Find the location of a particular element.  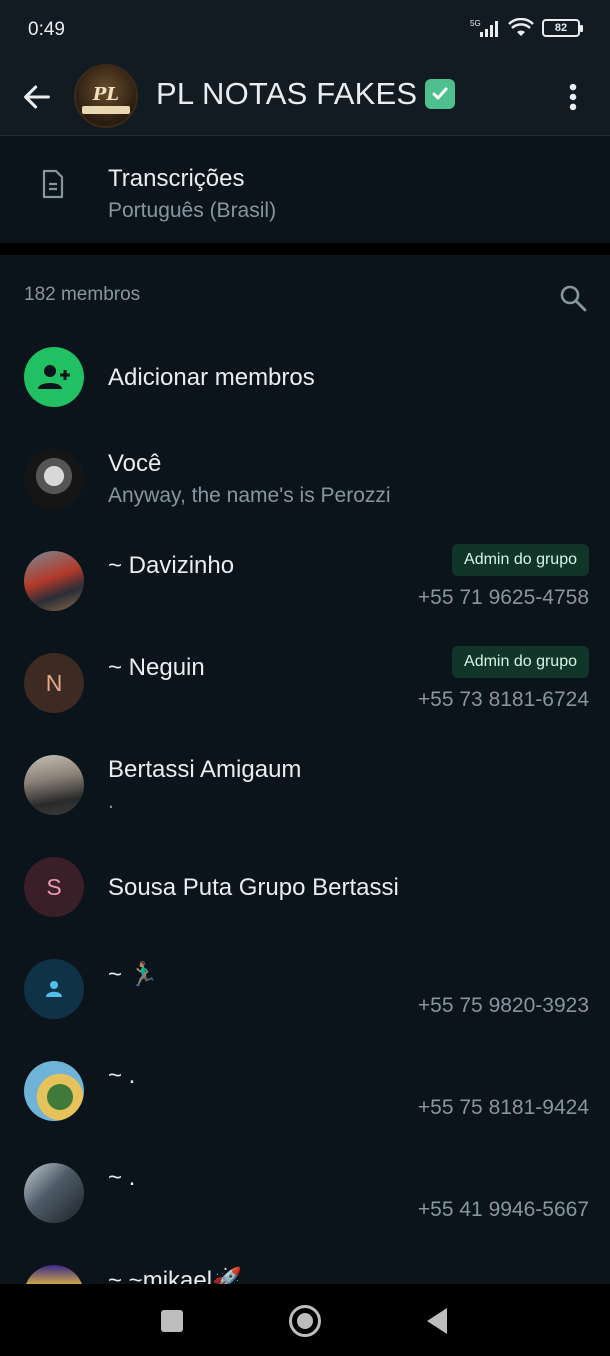

member-row: ~ . +55 75 8181-9424 is located at coordinates (305, 1091).